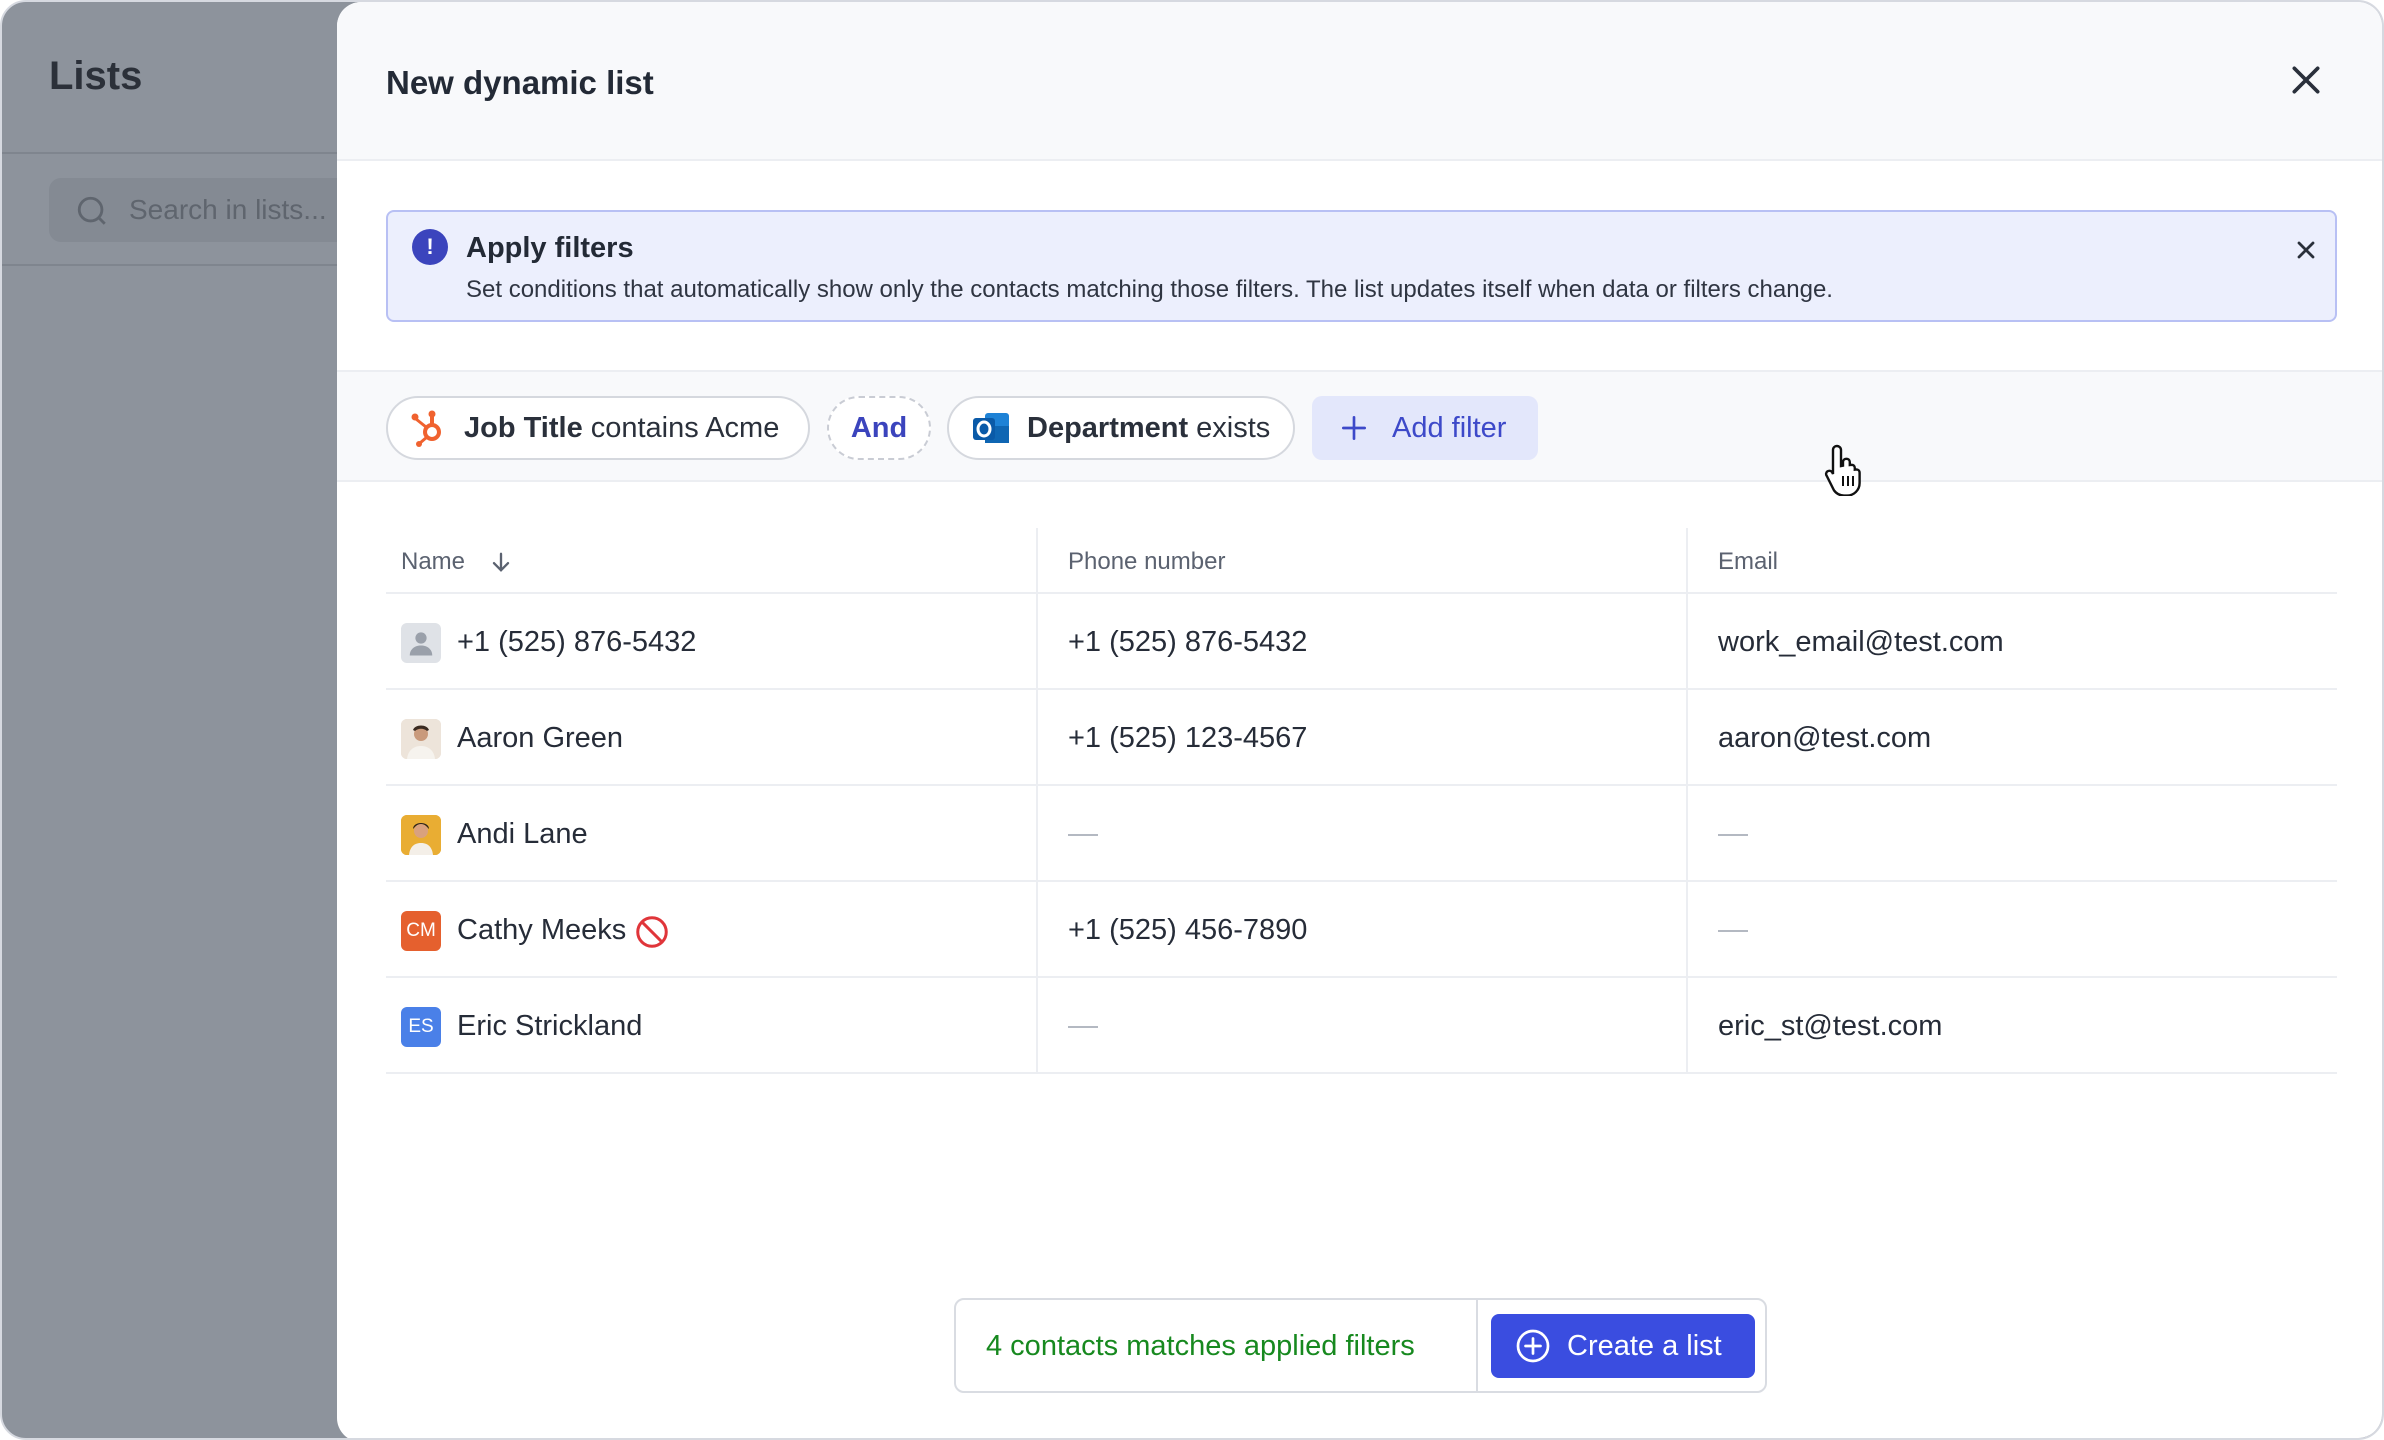  Describe the element at coordinates (540, 738) in the screenshot. I see `contact-name: Aaron Green` at that location.